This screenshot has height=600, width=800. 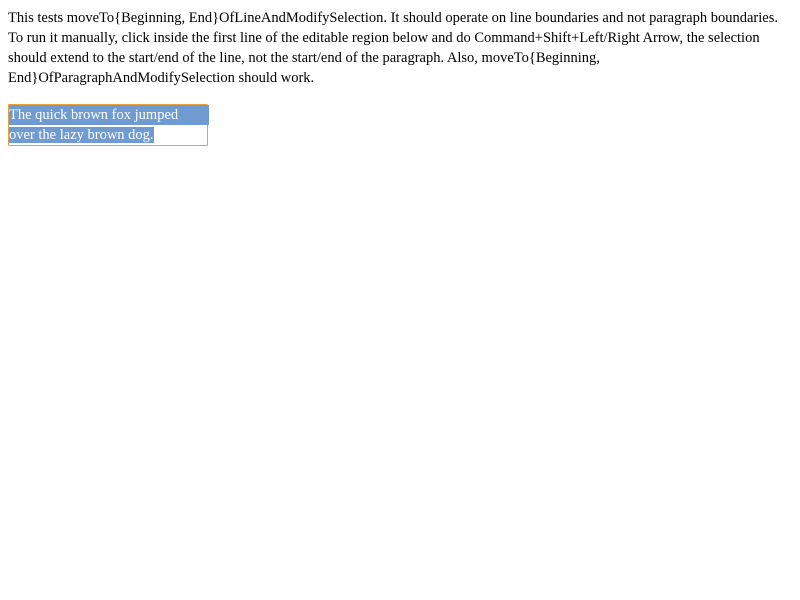 What do you see at coordinates (81, 135) in the screenshot?
I see `selected-text-line-2: over the lazy brown dog.` at bounding box center [81, 135].